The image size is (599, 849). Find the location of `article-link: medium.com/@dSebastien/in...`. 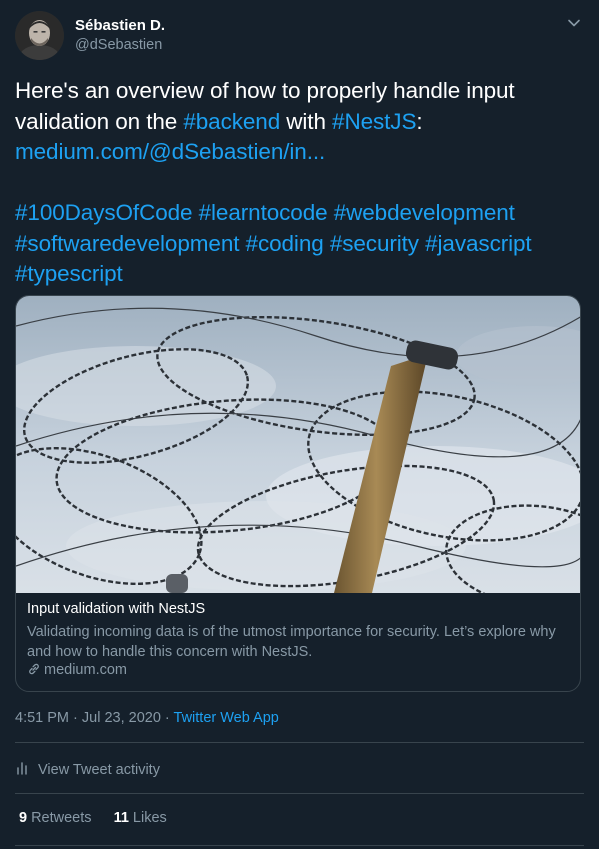

article-link: medium.com/@dSebastien/in... is located at coordinates (170, 151).